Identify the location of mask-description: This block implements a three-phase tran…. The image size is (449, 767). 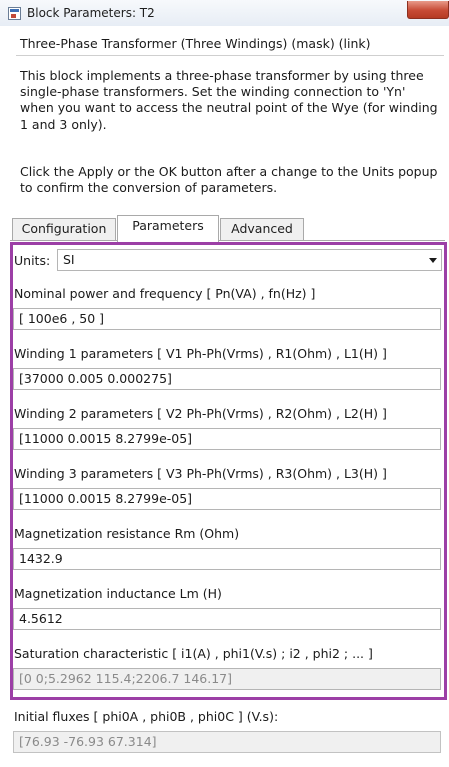
(232, 100).